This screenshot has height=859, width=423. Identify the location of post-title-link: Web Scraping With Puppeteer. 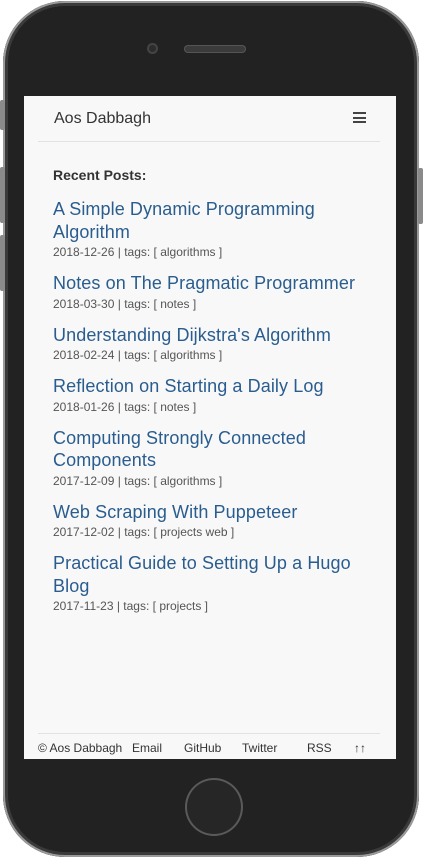
(213, 512).